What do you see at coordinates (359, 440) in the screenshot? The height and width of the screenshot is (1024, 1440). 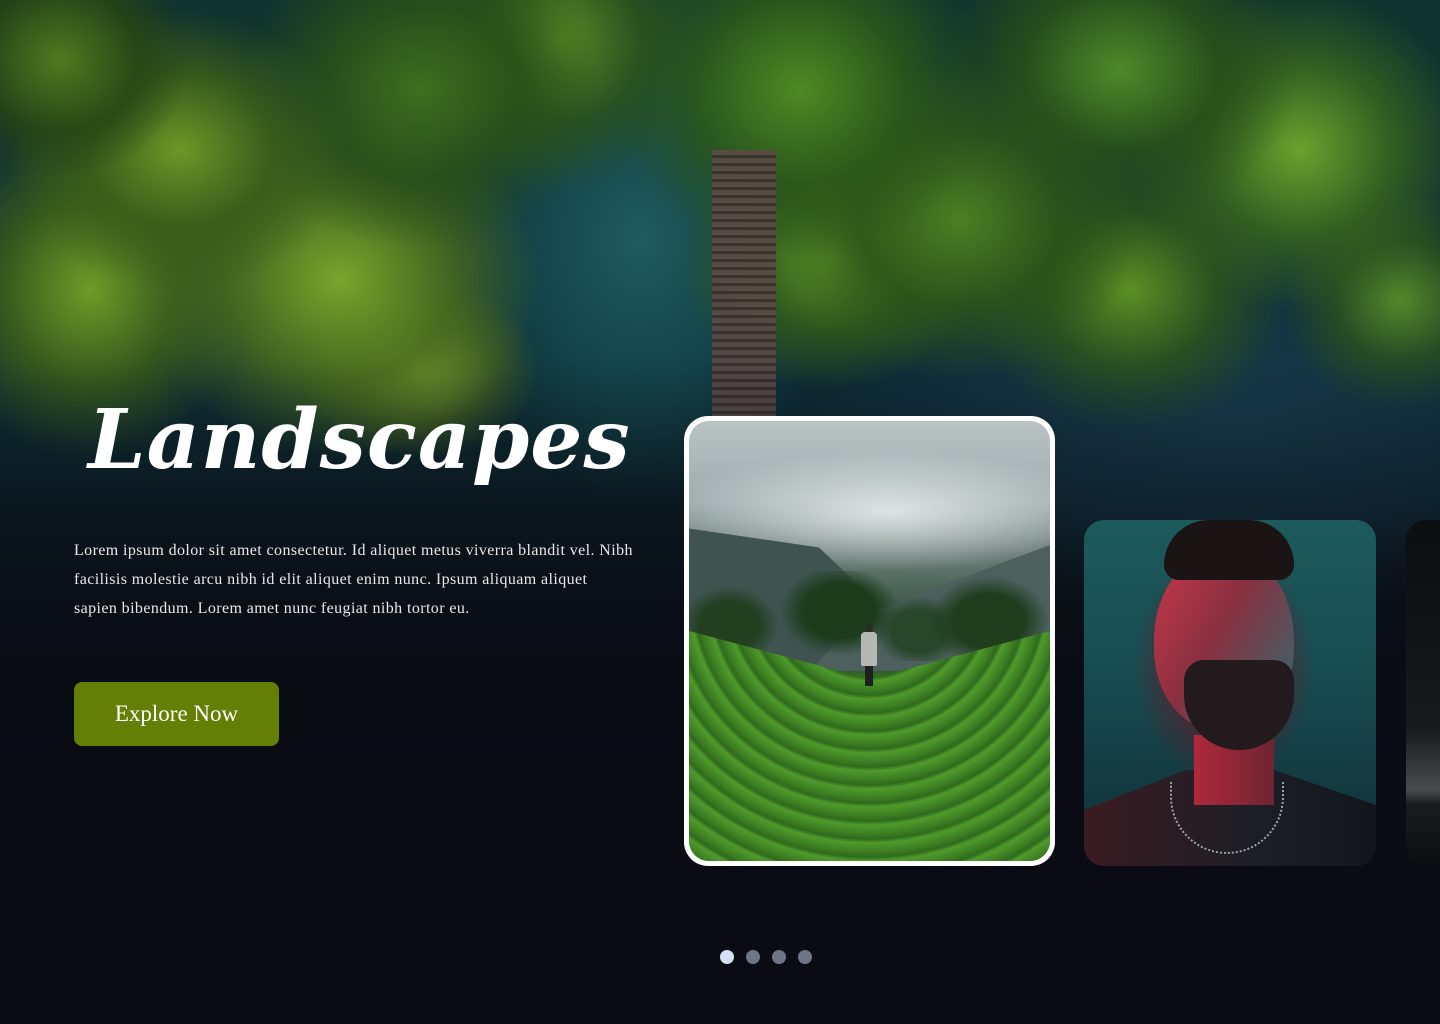 I see `hero-title: Landscapes` at bounding box center [359, 440].